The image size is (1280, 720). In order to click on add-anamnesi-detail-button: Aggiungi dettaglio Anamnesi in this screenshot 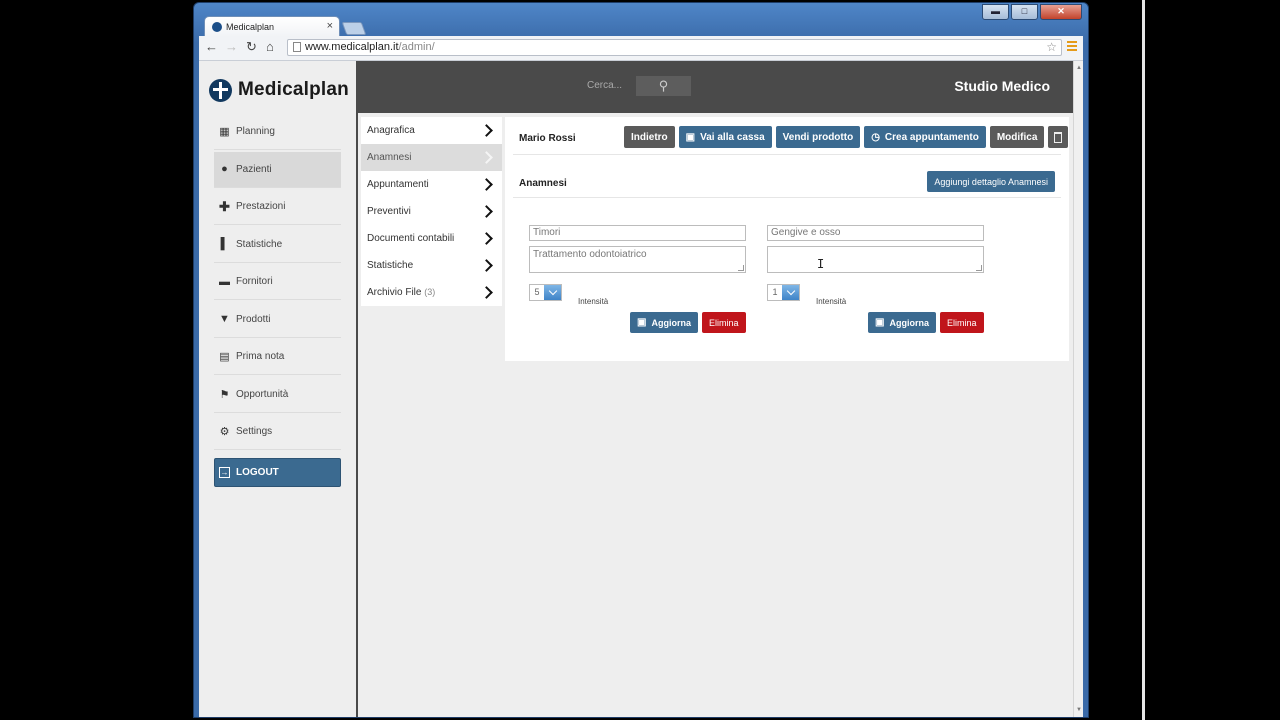, I will do `click(991, 181)`.